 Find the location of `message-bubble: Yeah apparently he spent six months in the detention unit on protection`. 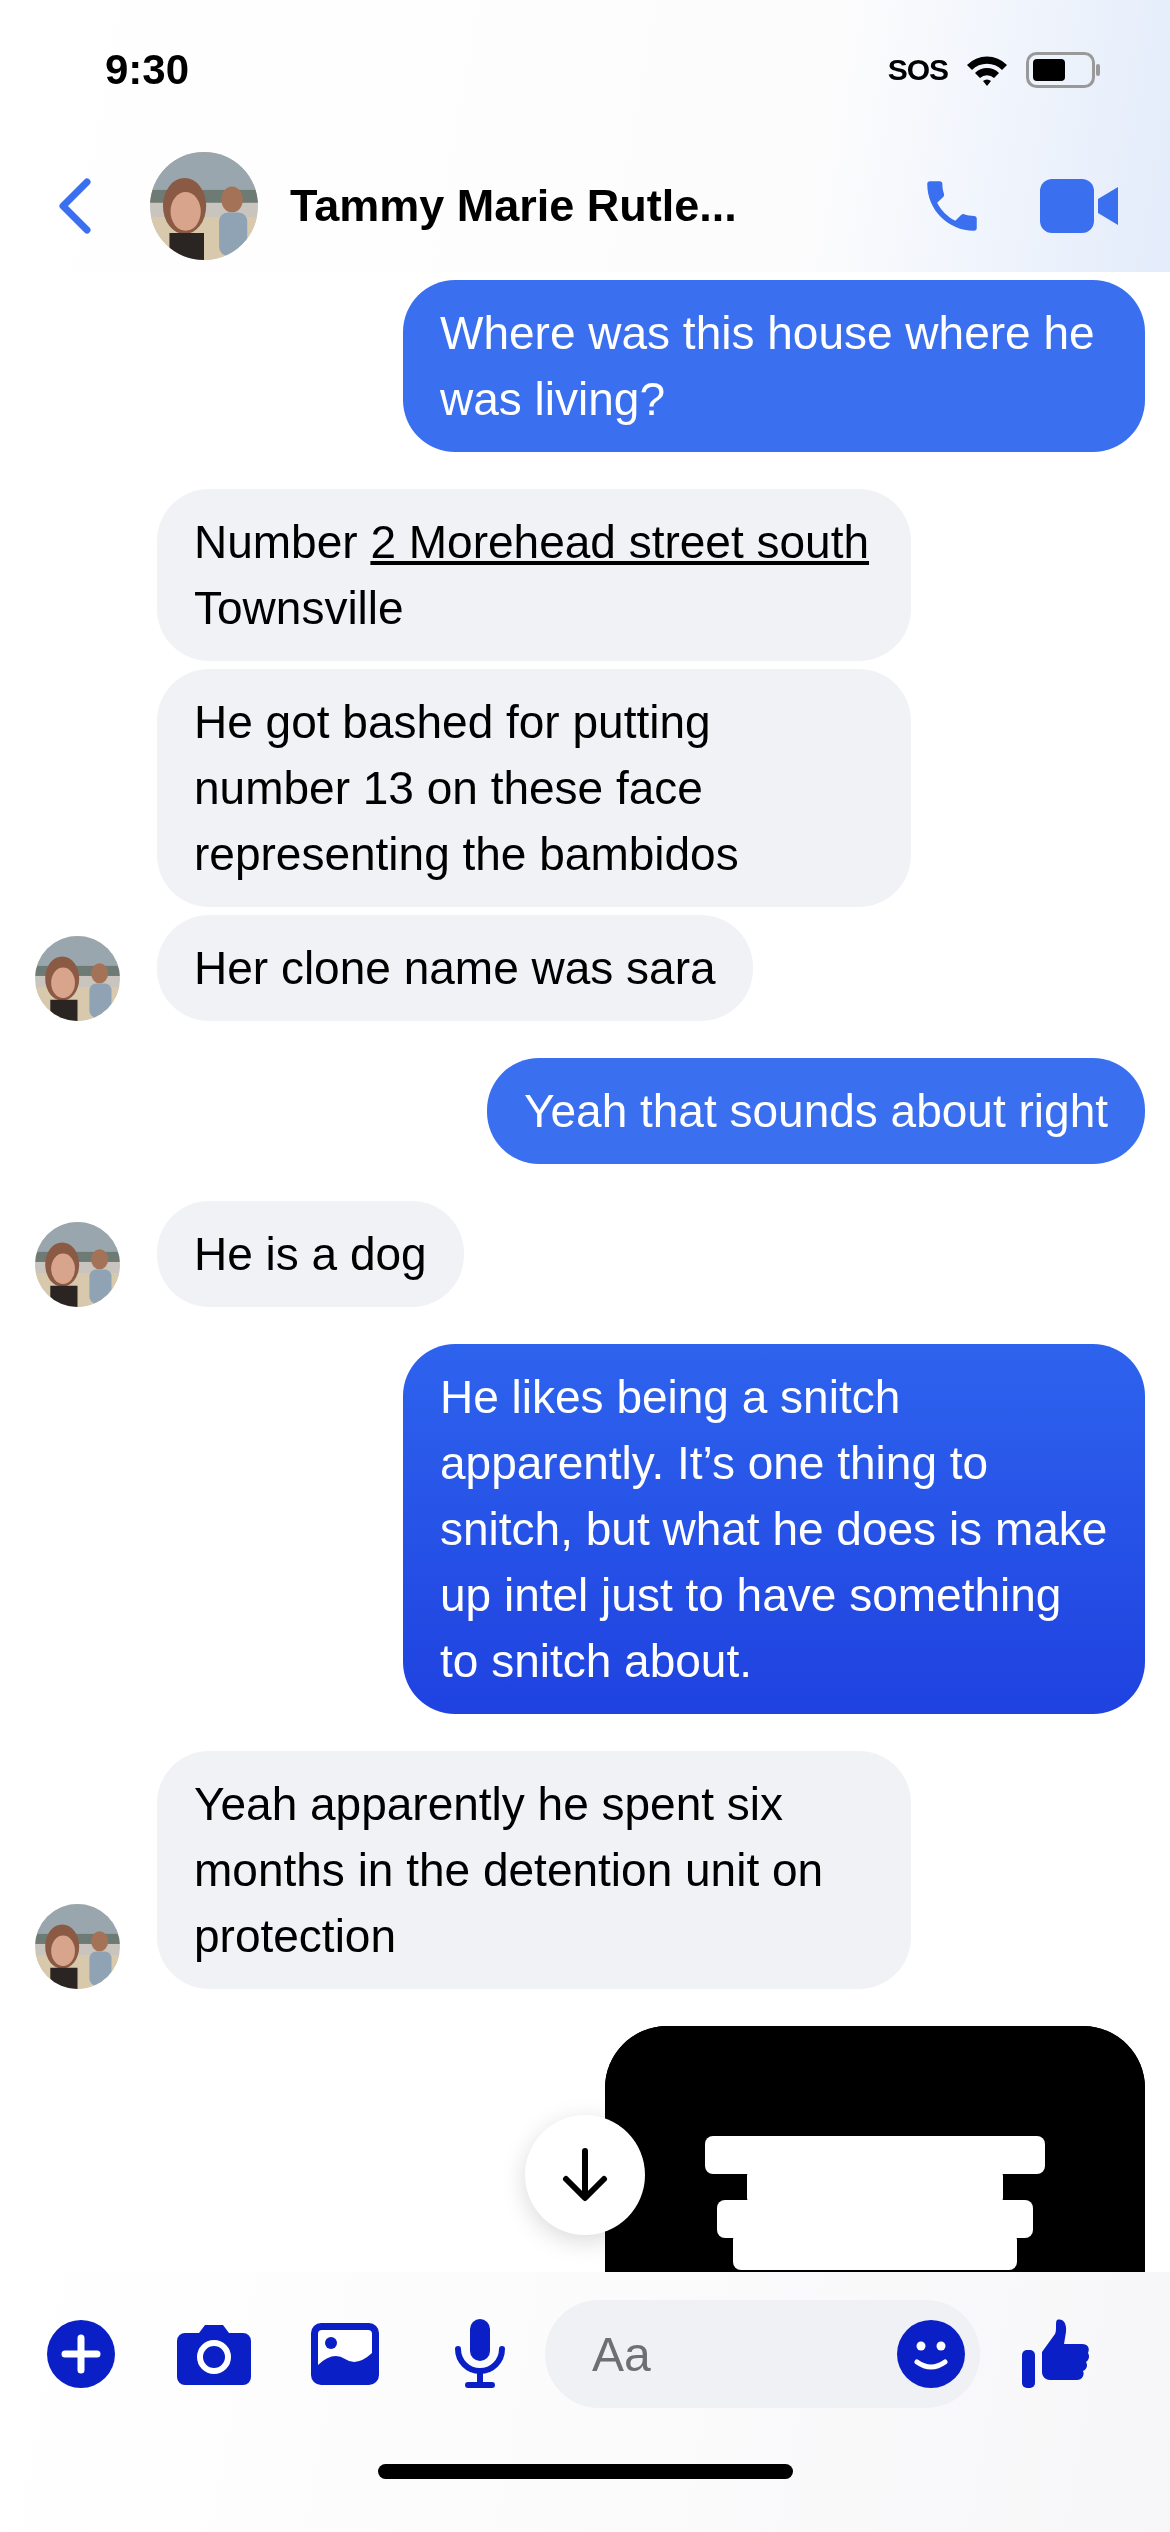

message-bubble: Yeah apparently he spent six months in the detention unit on protection is located at coordinates (534, 1870).